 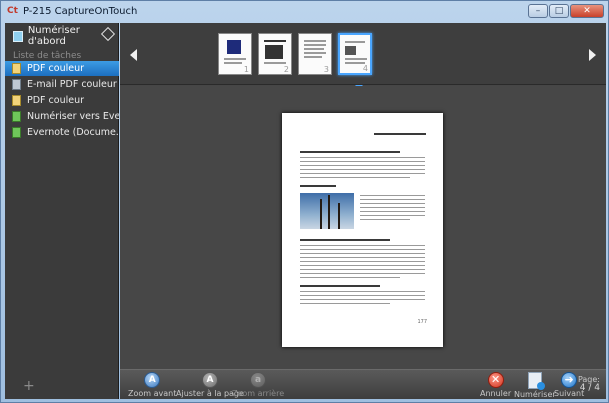 What do you see at coordinates (258, 380) in the screenshot?
I see `zoom-out-icon: a` at bounding box center [258, 380].